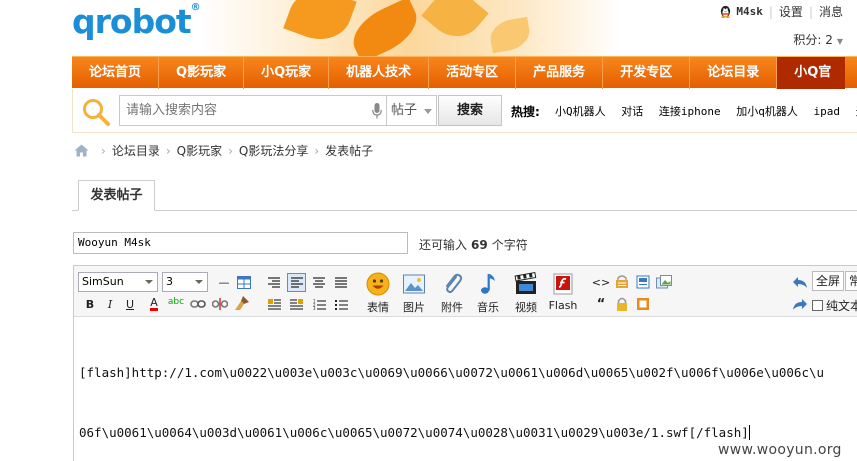 The width and height of the screenshot is (857, 461). I want to click on fullscreen-button: 全屏, so click(828, 281).